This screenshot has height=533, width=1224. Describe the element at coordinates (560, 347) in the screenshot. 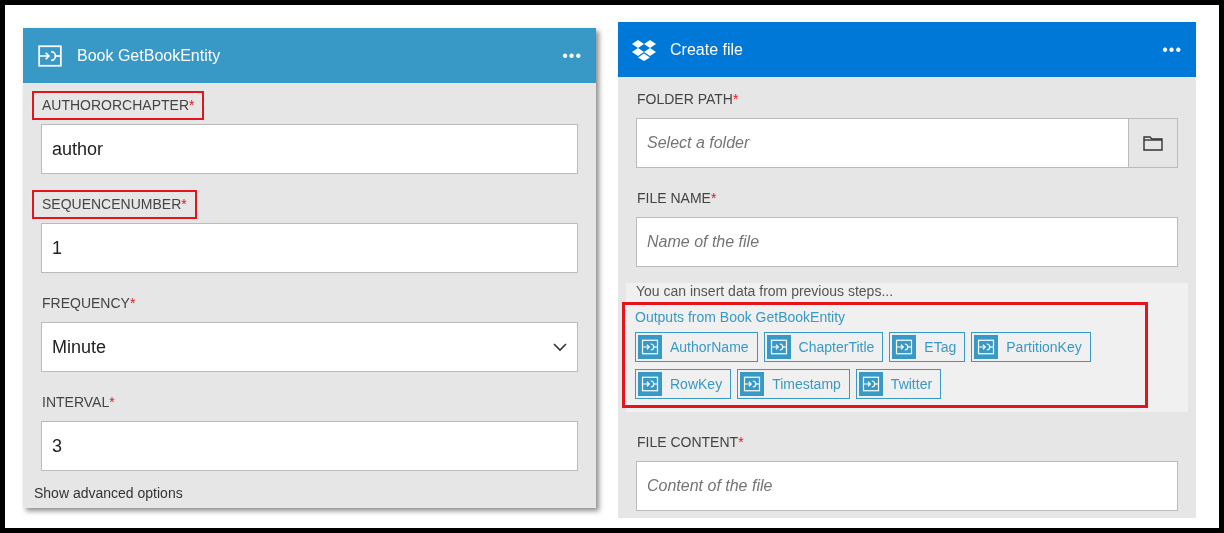

I see `chevron-down-icon` at that location.